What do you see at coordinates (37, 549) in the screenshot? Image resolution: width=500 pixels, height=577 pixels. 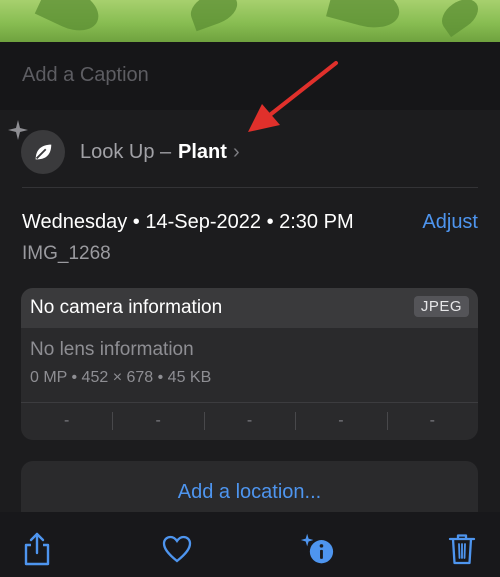 I see `share-icon` at bounding box center [37, 549].